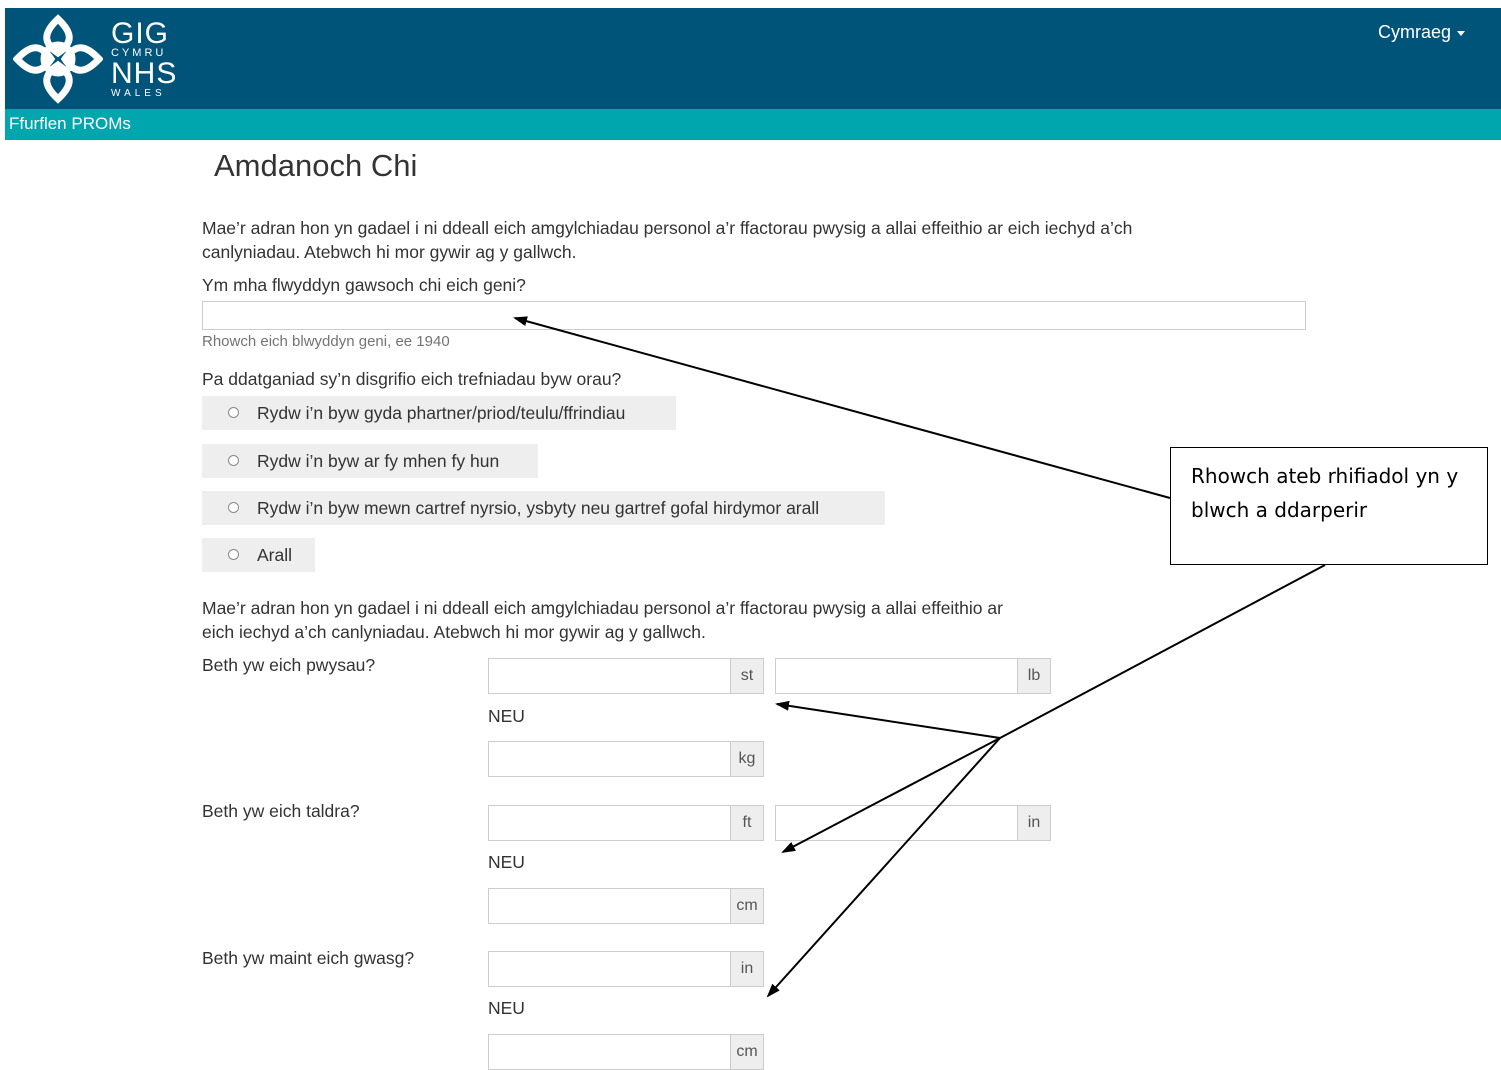  What do you see at coordinates (888, 719) in the screenshot?
I see `arrow-to-weight` at bounding box center [888, 719].